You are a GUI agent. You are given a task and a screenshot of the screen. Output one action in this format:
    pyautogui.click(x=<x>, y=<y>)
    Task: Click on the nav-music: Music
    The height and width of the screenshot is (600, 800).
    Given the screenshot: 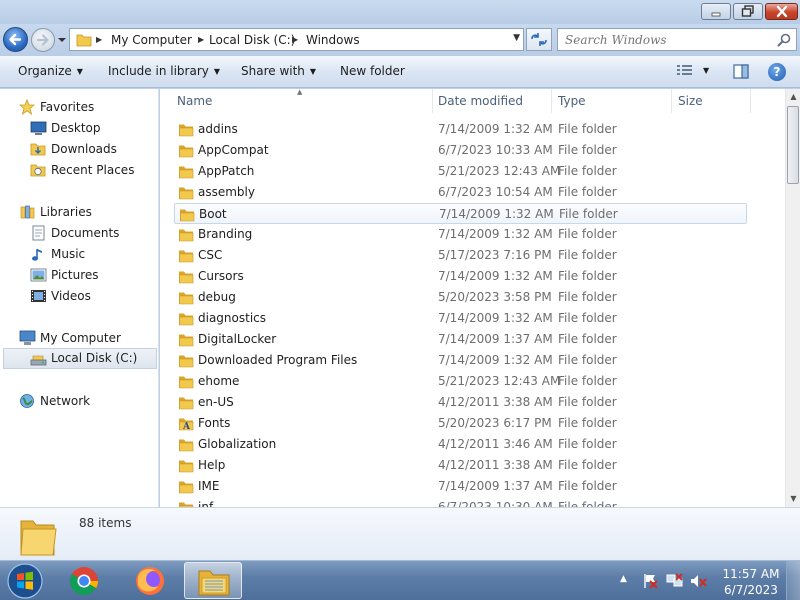 What is the action you would take?
    pyautogui.click(x=92, y=254)
    